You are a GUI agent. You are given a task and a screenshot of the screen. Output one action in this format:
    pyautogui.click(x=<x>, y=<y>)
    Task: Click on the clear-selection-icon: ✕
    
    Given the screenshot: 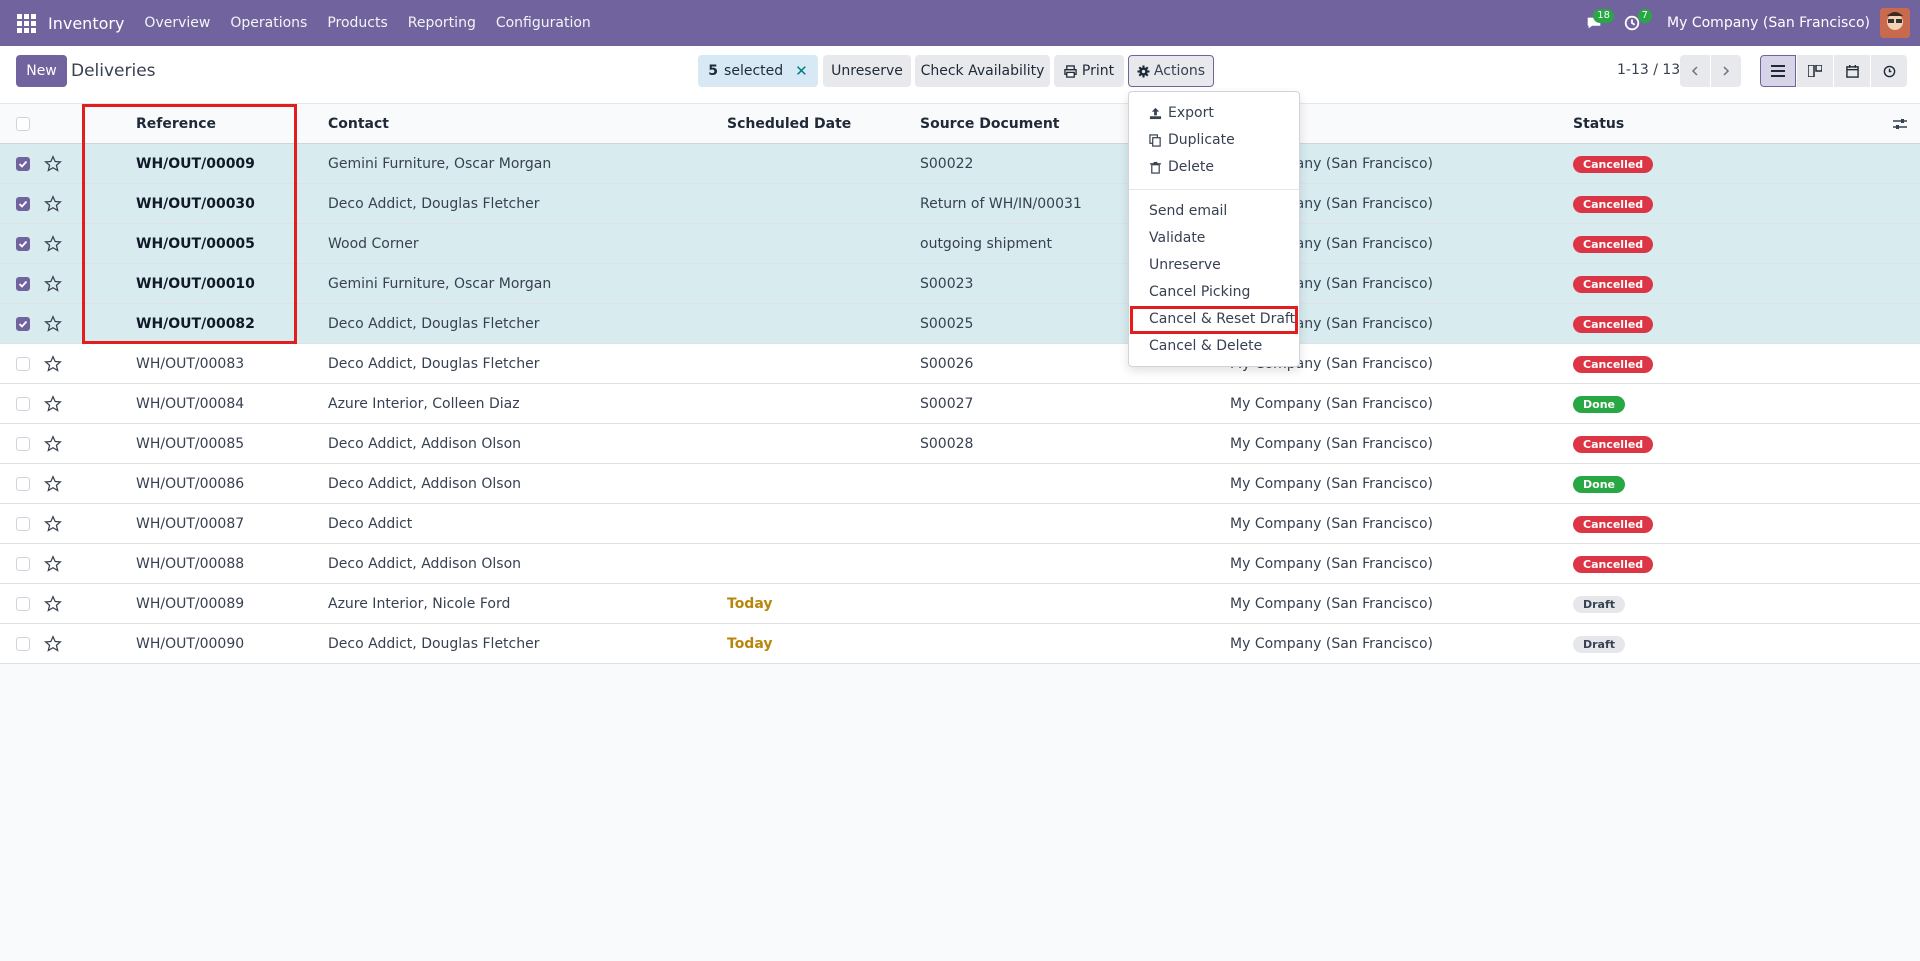 What is the action you would take?
    pyautogui.click(x=801, y=71)
    